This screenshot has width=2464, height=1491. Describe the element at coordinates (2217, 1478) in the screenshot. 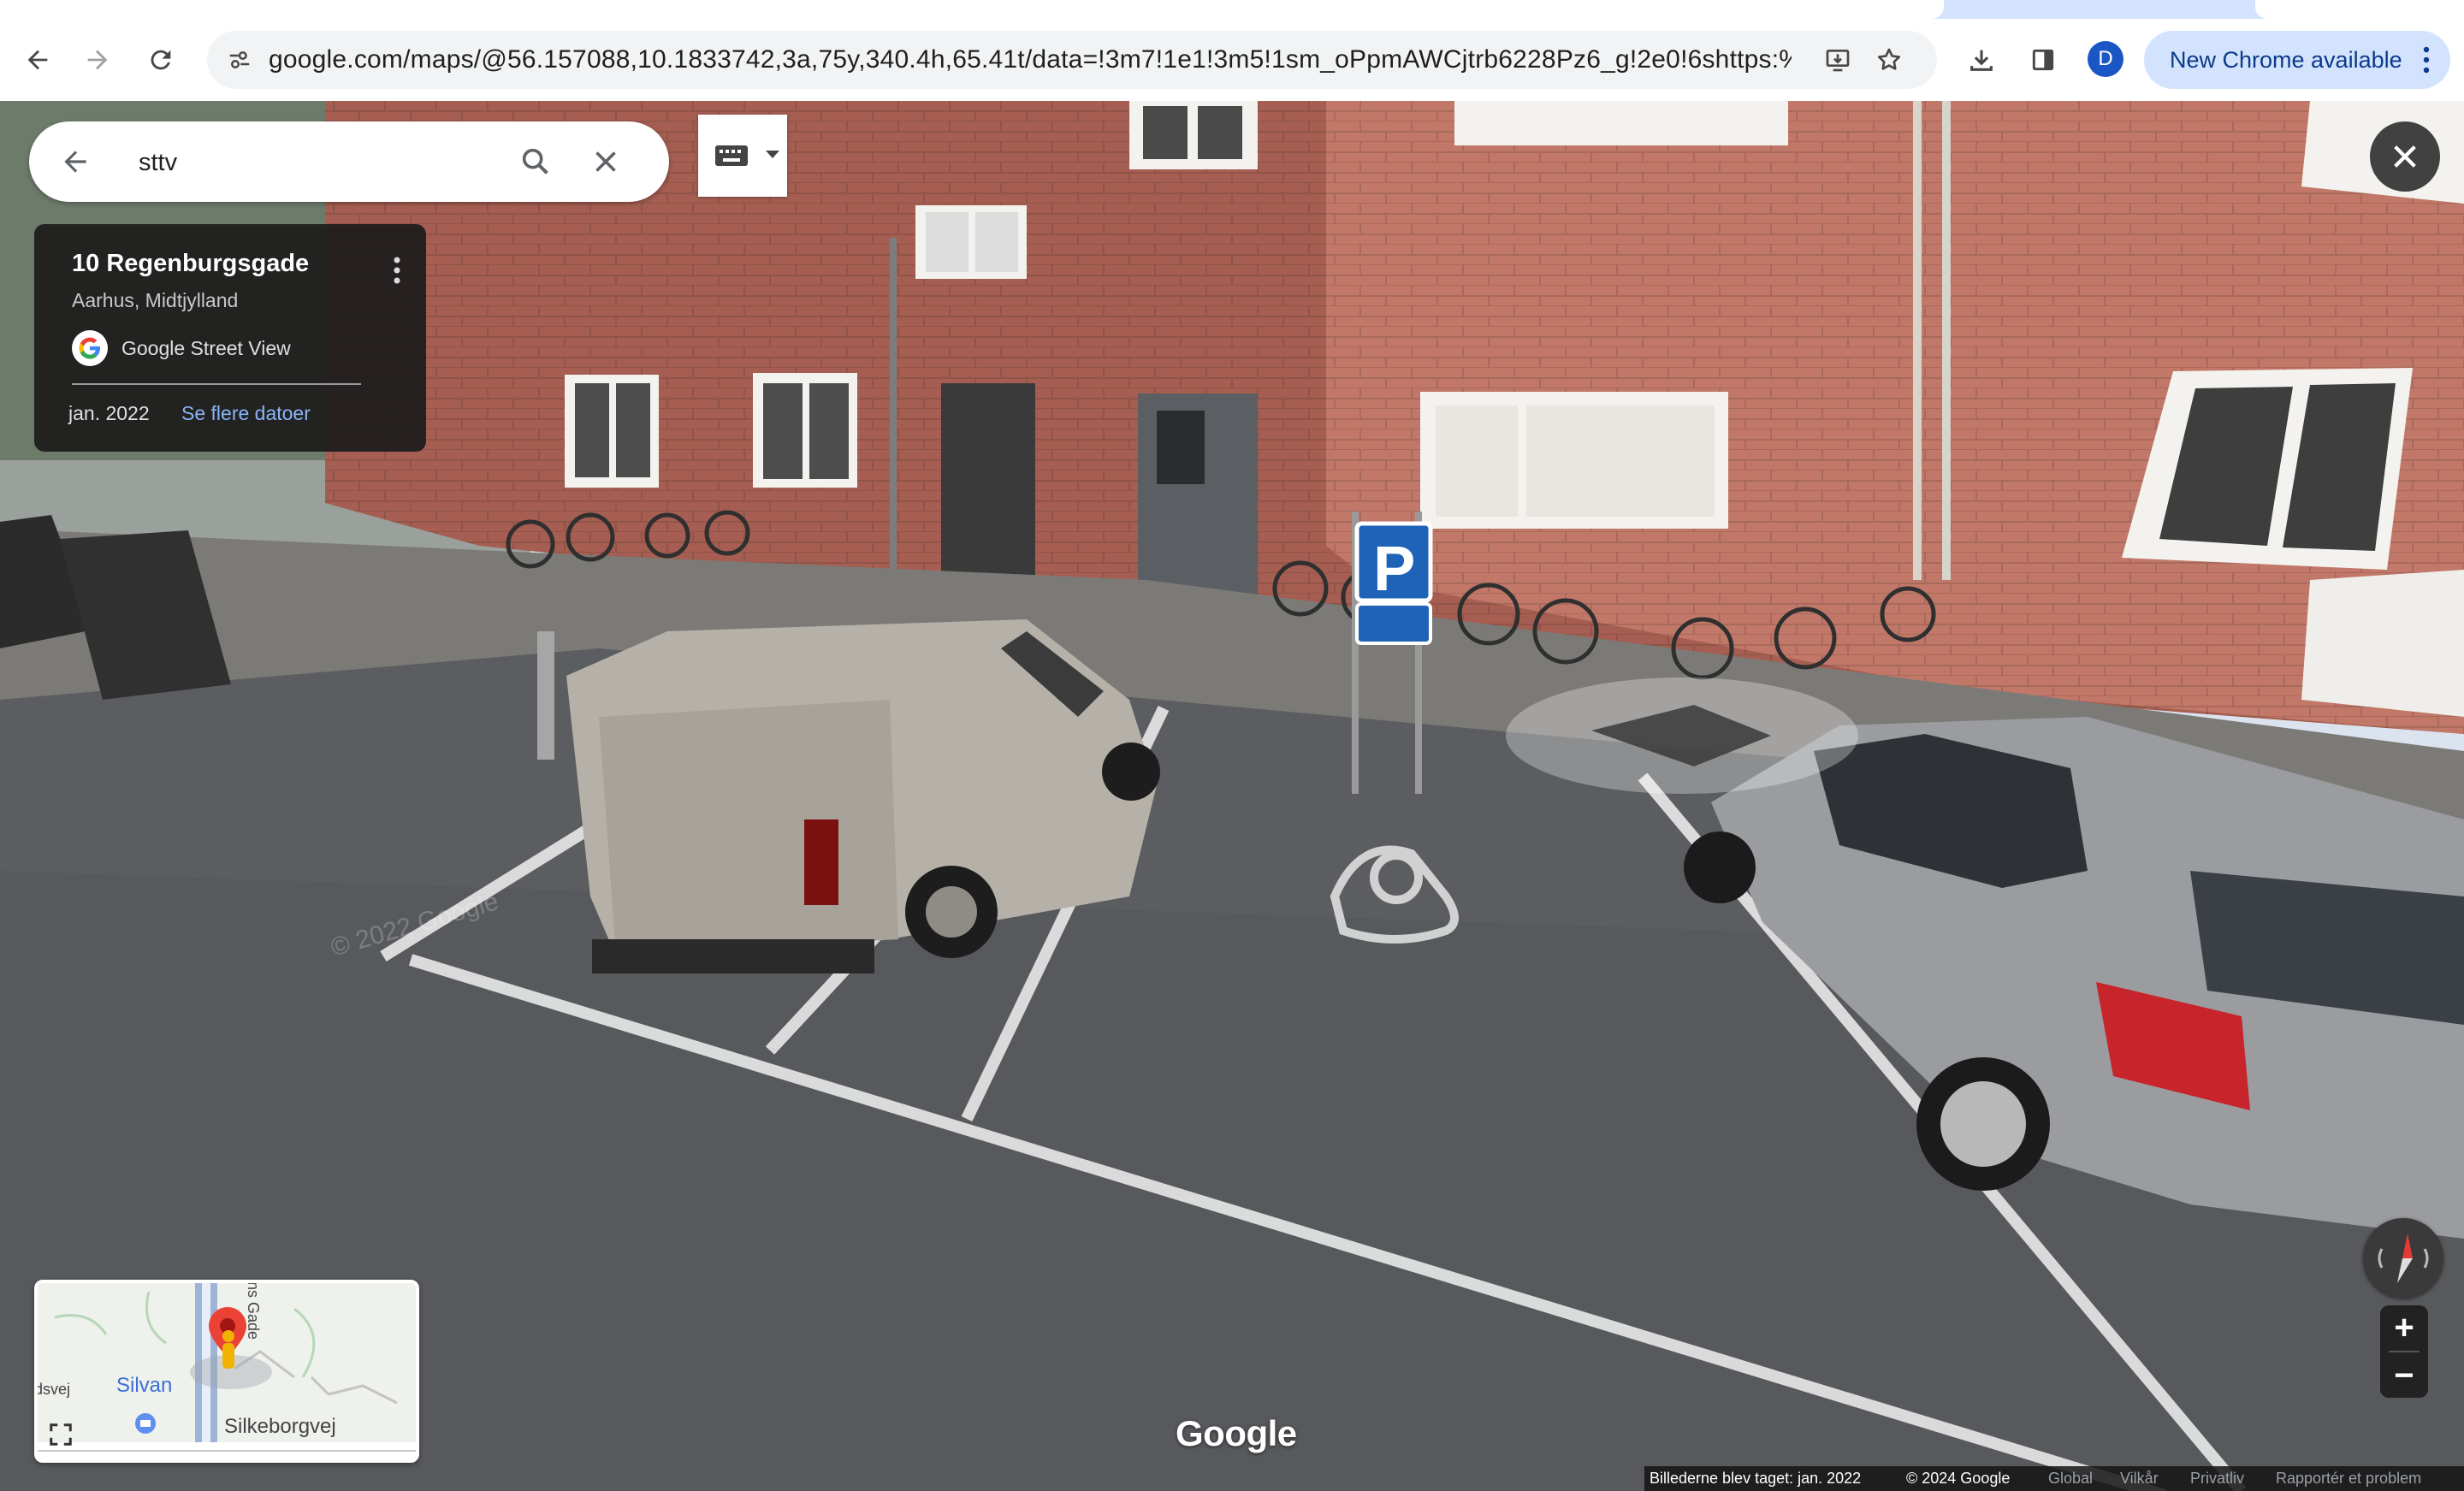

I see `privacy-link: Privatliv` at that location.